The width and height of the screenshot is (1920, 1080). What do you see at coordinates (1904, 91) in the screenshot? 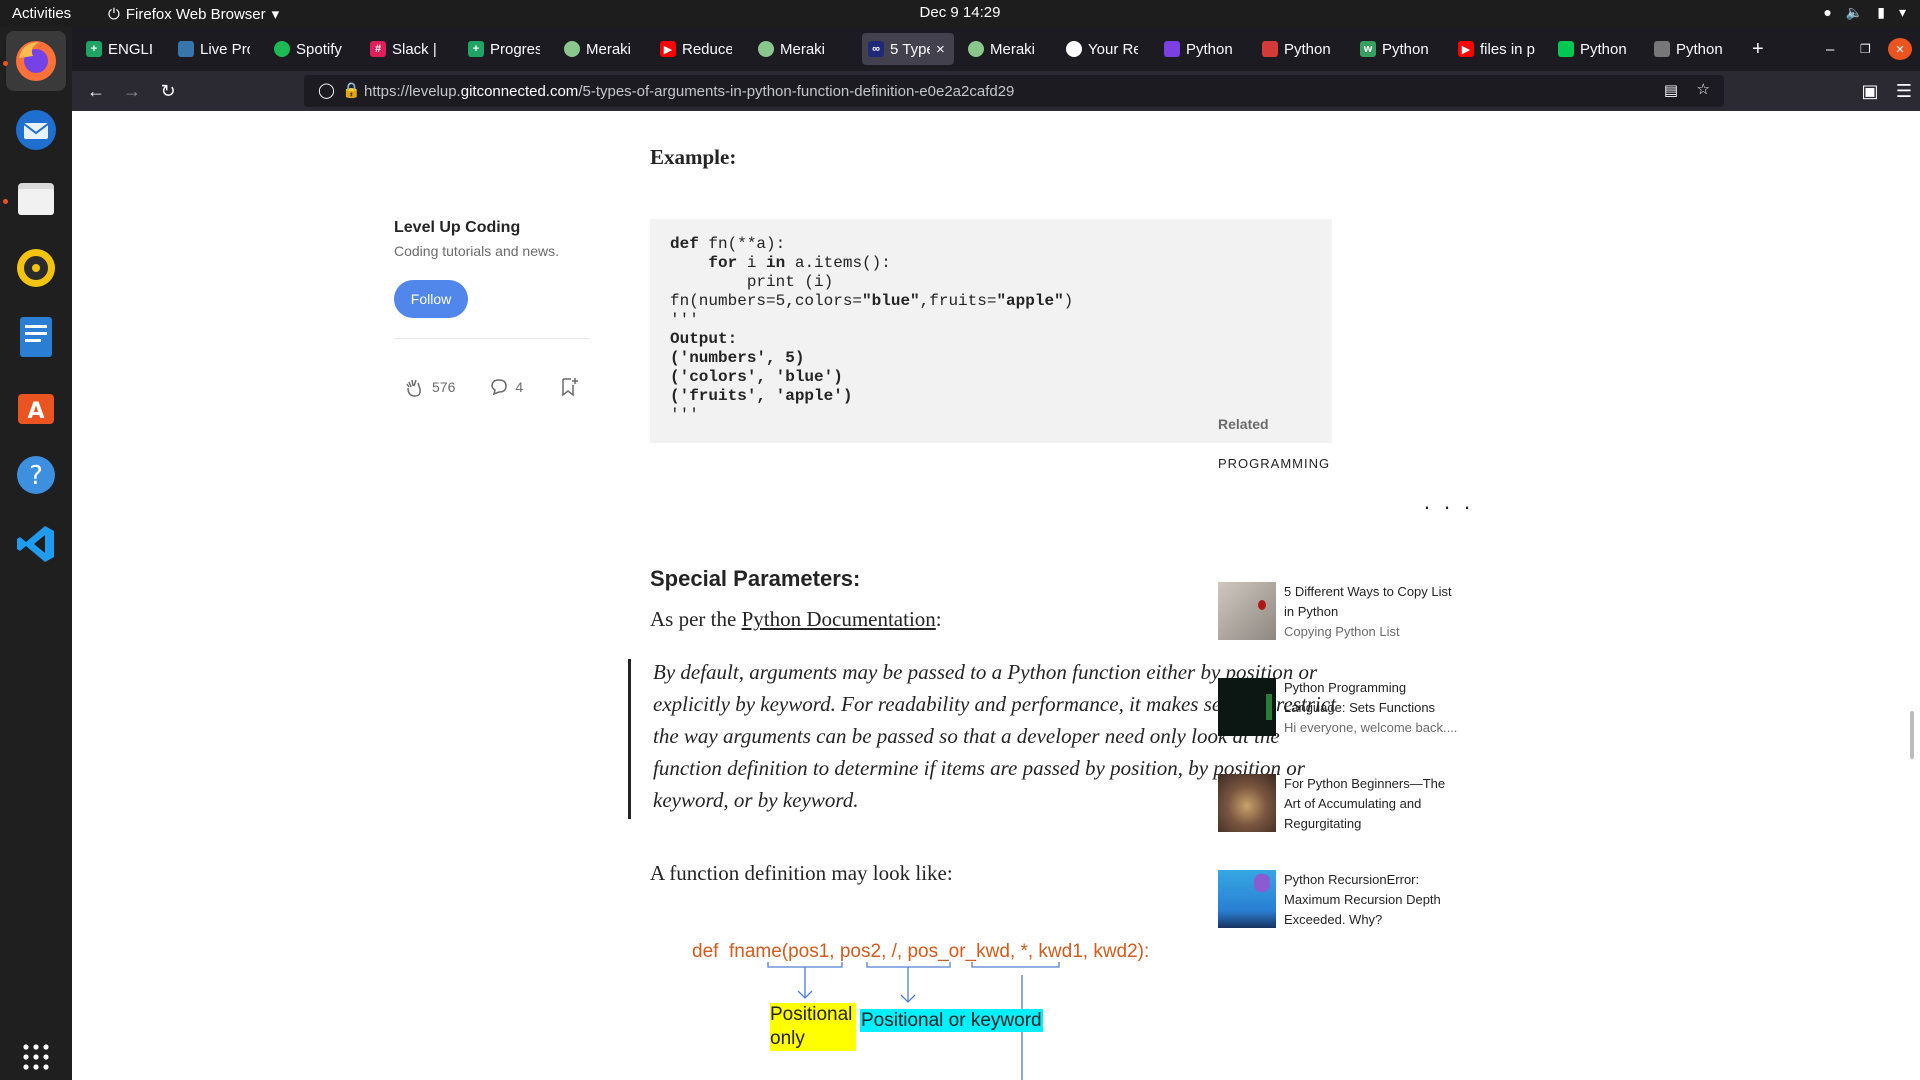
I see `menu-button: ☰` at bounding box center [1904, 91].